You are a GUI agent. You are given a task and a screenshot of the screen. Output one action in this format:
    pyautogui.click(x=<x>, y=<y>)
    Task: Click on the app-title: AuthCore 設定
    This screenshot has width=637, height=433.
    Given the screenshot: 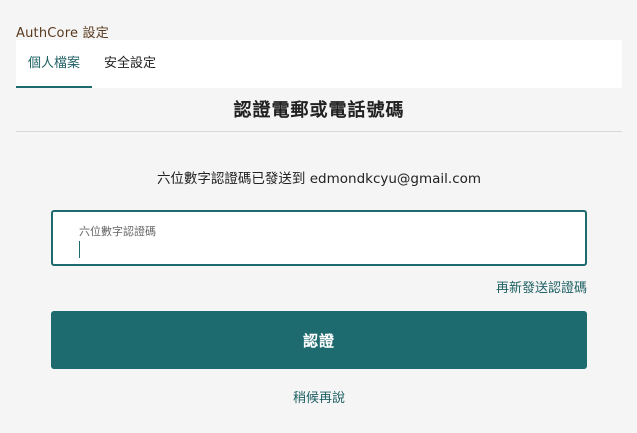 What is the action you would take?
    pyautogui.click(x=62, y=33)
    